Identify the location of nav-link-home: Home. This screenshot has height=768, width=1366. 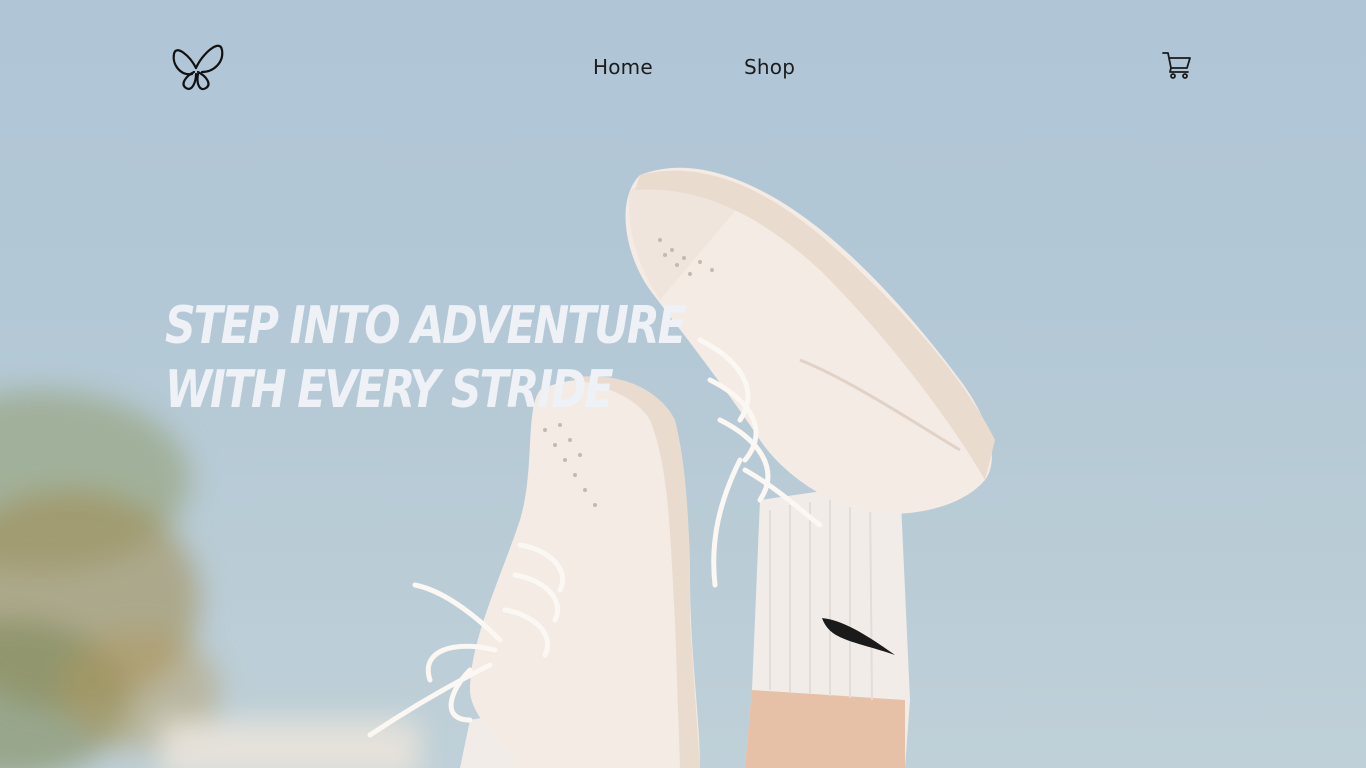
(623, 67).